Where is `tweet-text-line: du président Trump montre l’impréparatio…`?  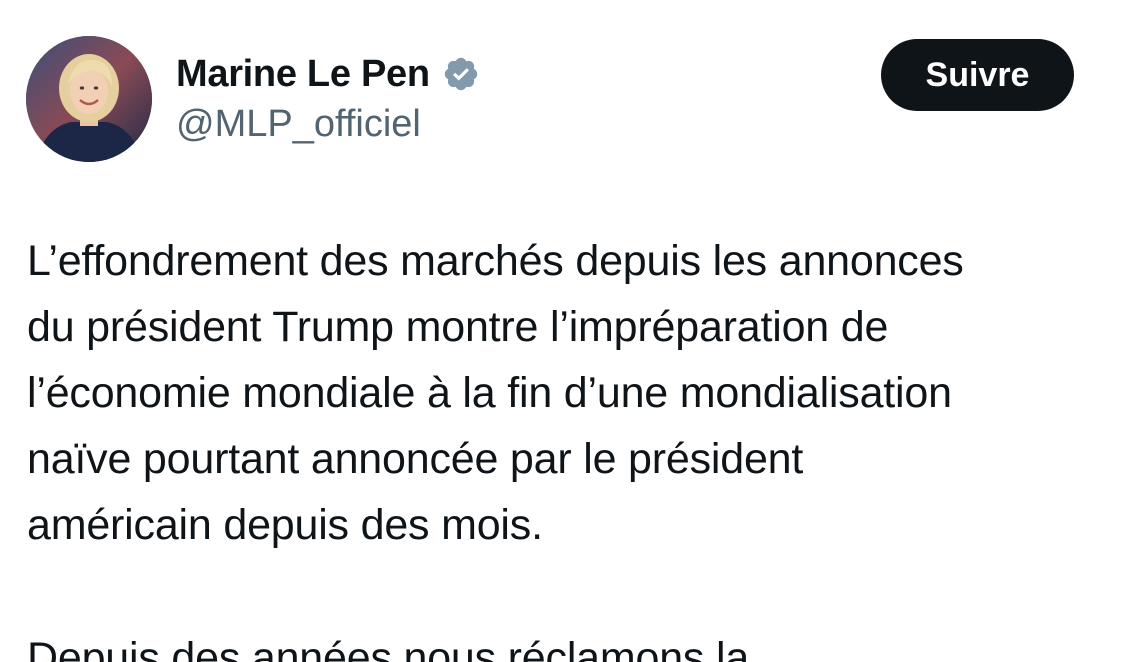
tweet-text-line: du président Trump montre l’impréparatio… is located at coordinates (458, 327).